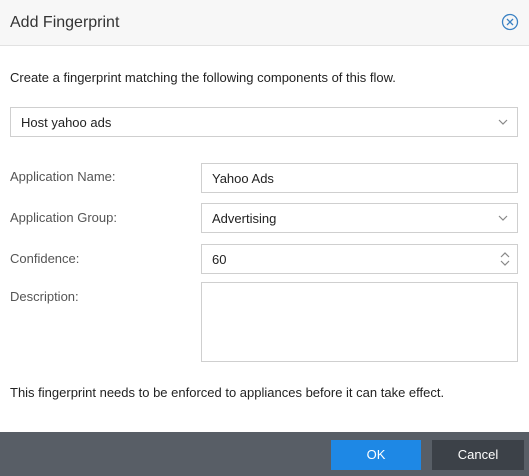  I want to click on application-group-value: Advertising, so click(244, 218).